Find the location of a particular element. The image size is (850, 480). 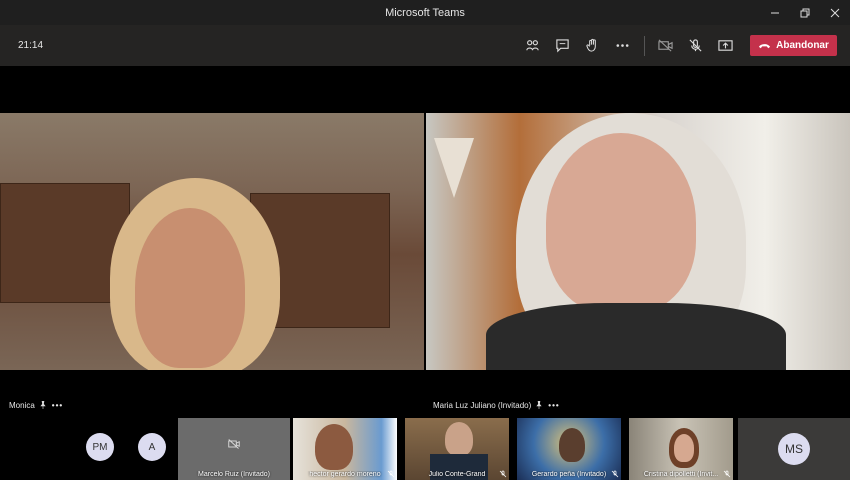

close-button is located at coordinates (835, 12).